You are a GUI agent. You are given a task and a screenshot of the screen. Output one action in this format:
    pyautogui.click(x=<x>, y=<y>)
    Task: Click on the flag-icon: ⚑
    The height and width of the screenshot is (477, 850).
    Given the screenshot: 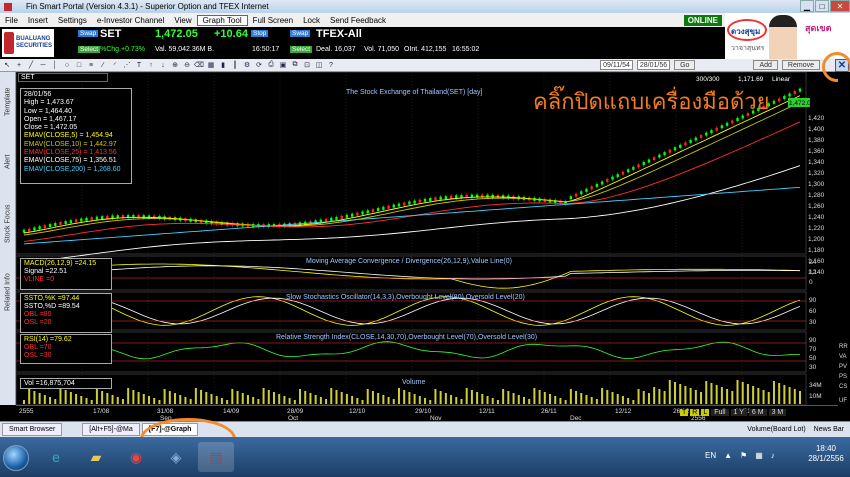 What is the action you would take?
    pyautogui.click(x=743, y=455)
    